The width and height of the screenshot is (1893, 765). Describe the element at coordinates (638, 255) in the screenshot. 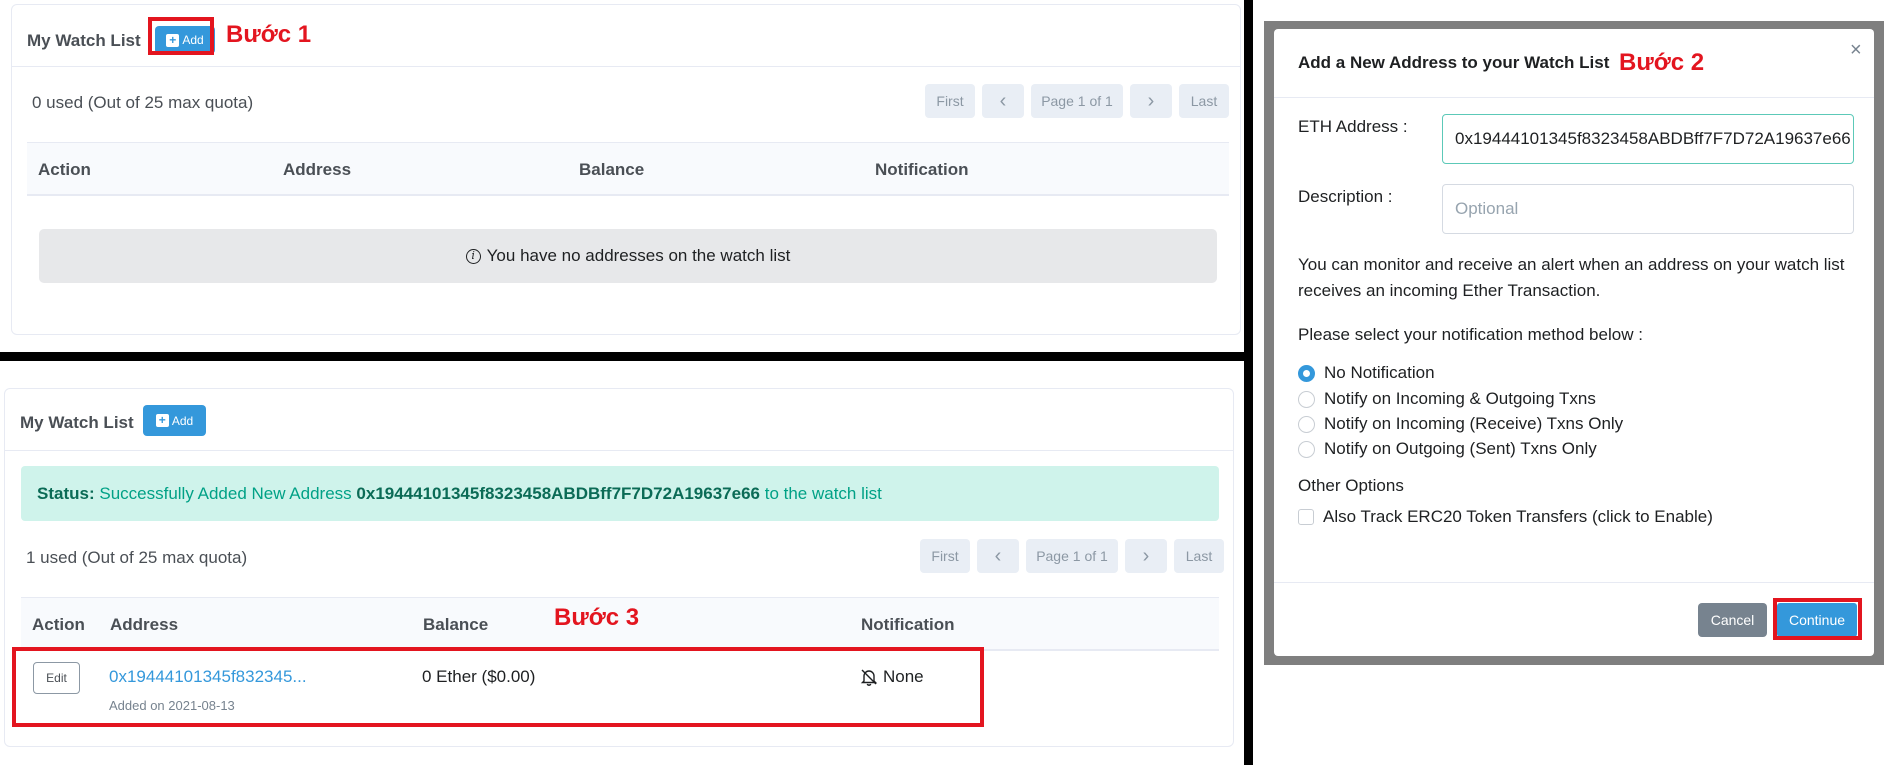

I see `empty-message-text: You have no addresses on the watch list` at that location.